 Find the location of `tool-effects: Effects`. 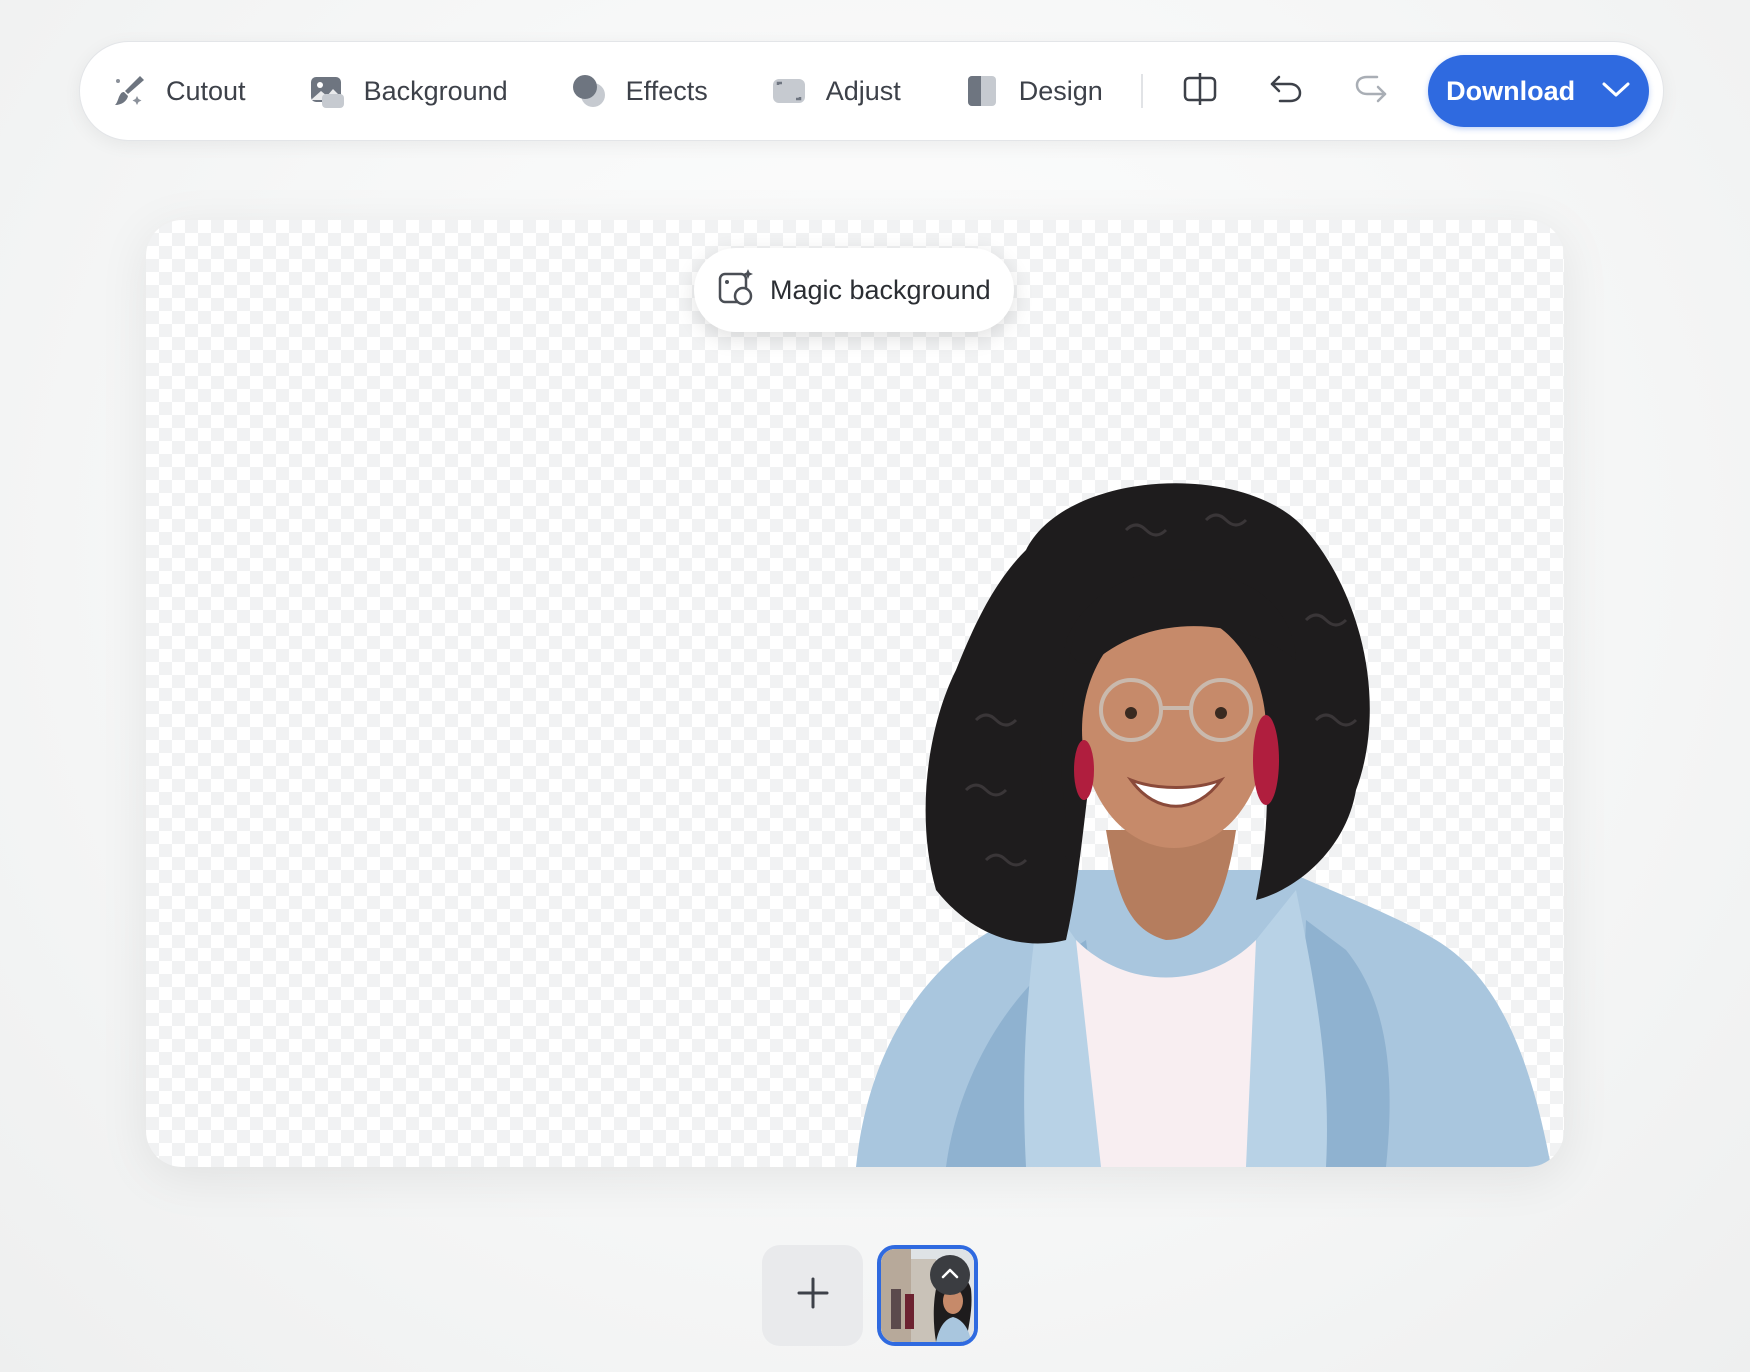

tool-effects: Effects is located at coordinates (639, 91).